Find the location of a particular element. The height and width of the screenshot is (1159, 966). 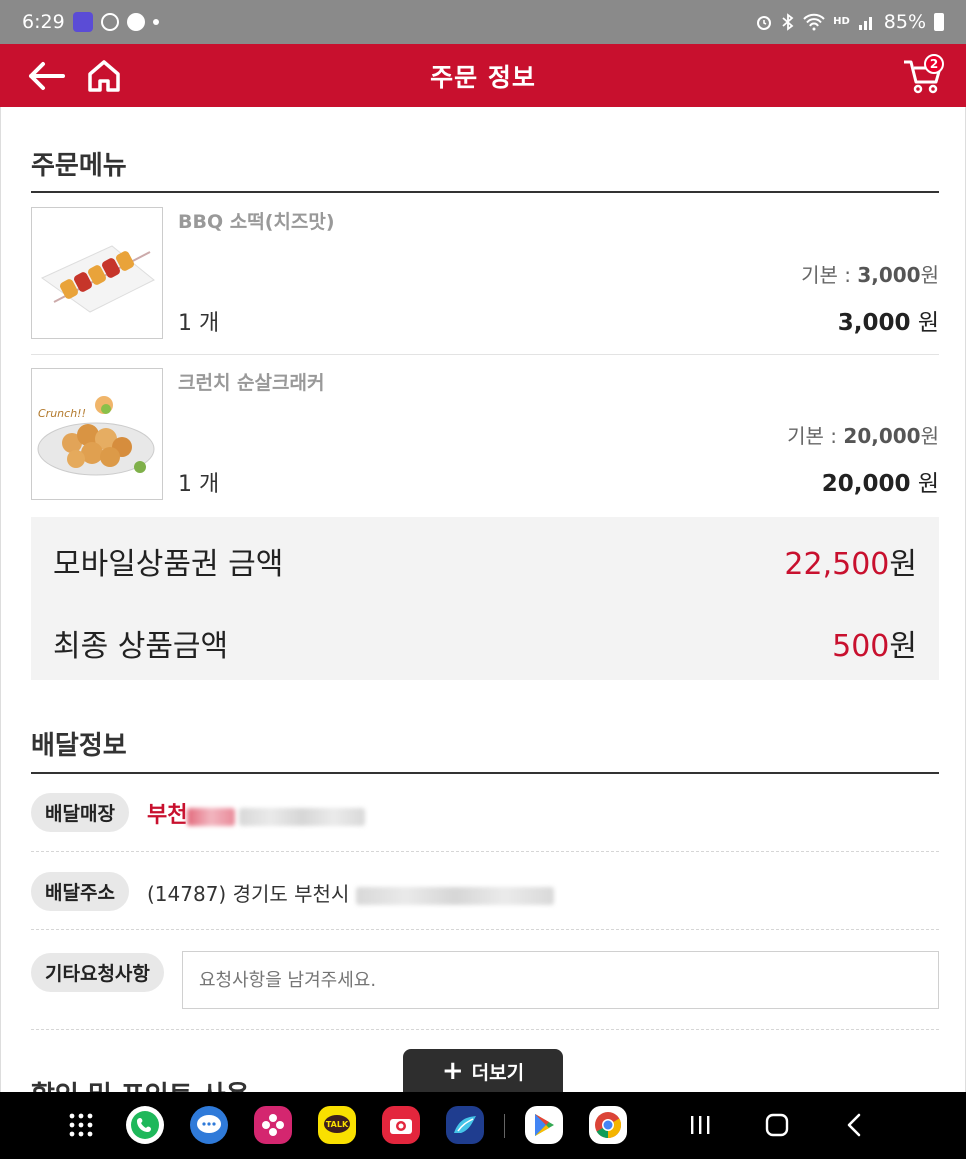

item-divider is located at coordinates (485, 354).